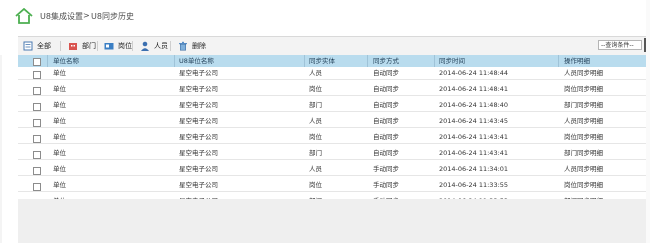 The height and width of the screenshot is (243, 650). What do you see at coordinates (332, 169) in the screenshot?
I see `table-row: 单位 星空电子公司 人员 手动同步 2014-06-24 11:34:01 人员同步明细` at bounding box center [332, 169].